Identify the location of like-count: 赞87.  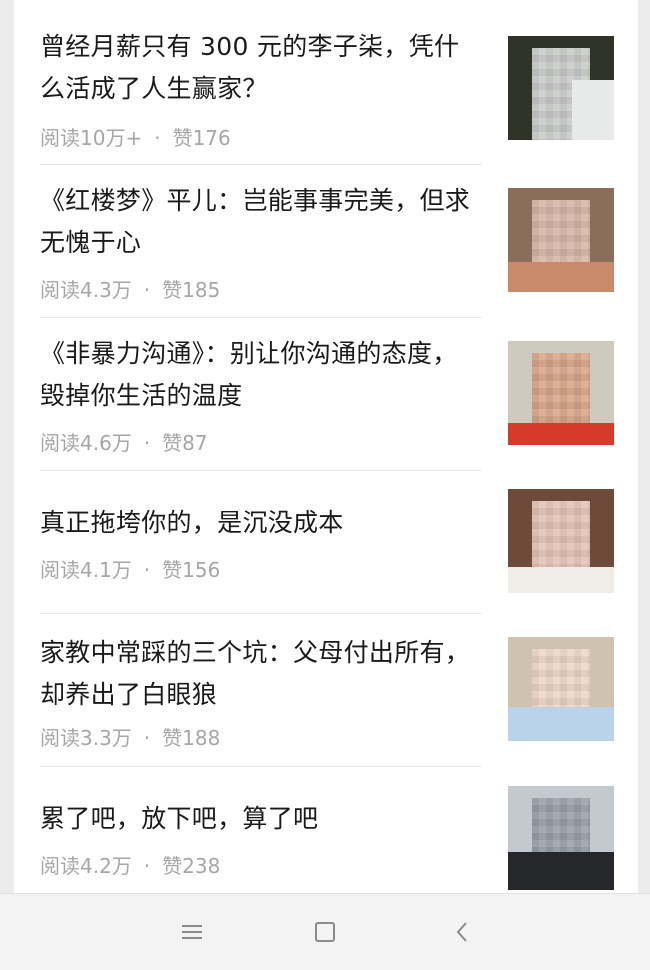
(185, 443).